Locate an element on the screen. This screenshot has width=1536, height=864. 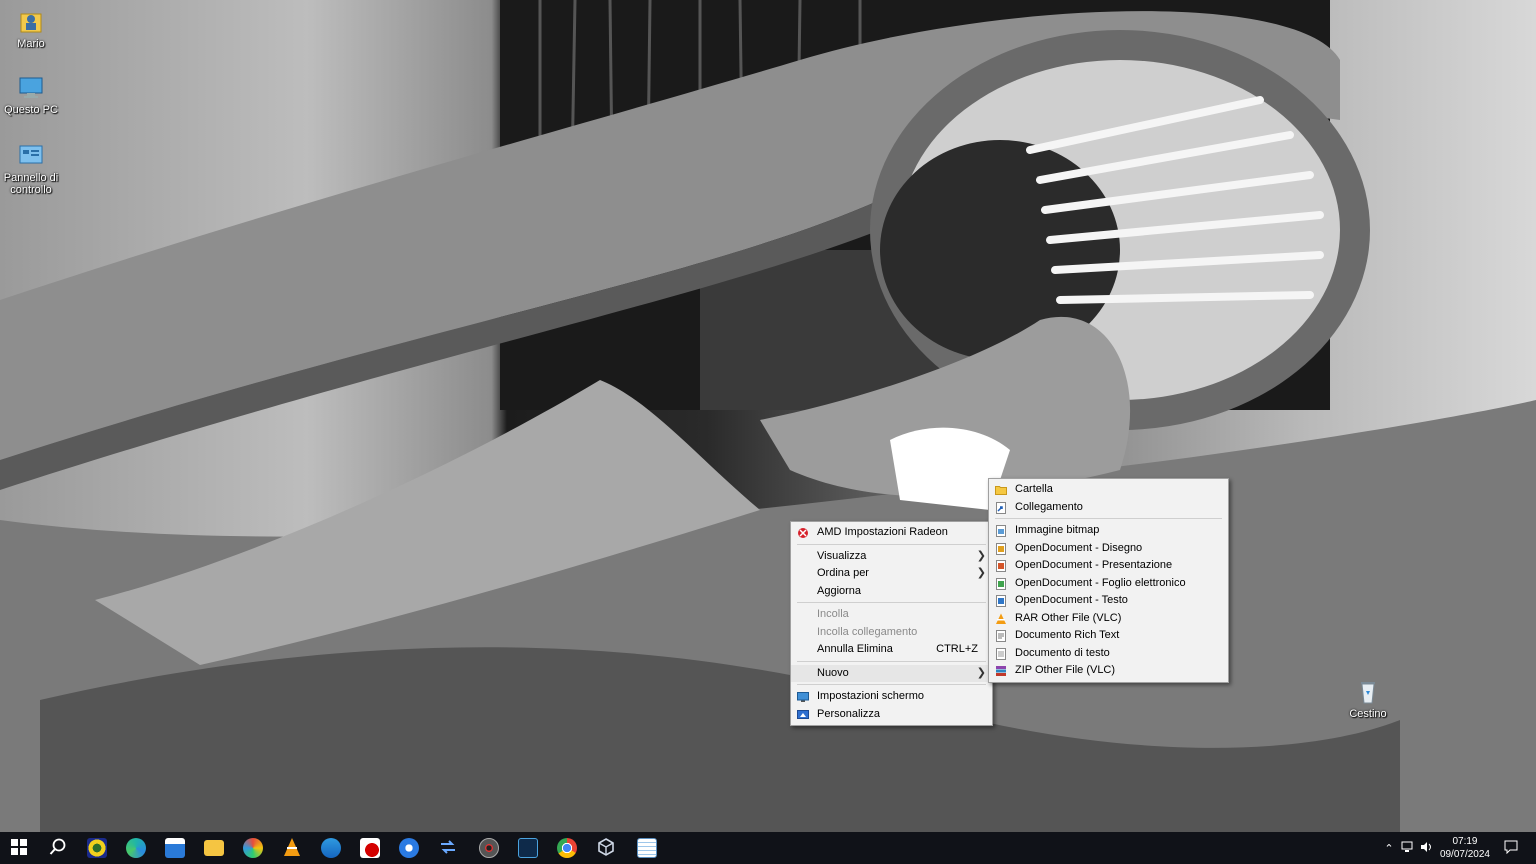
file-explorer-icon is located at coordinates (214, 848).